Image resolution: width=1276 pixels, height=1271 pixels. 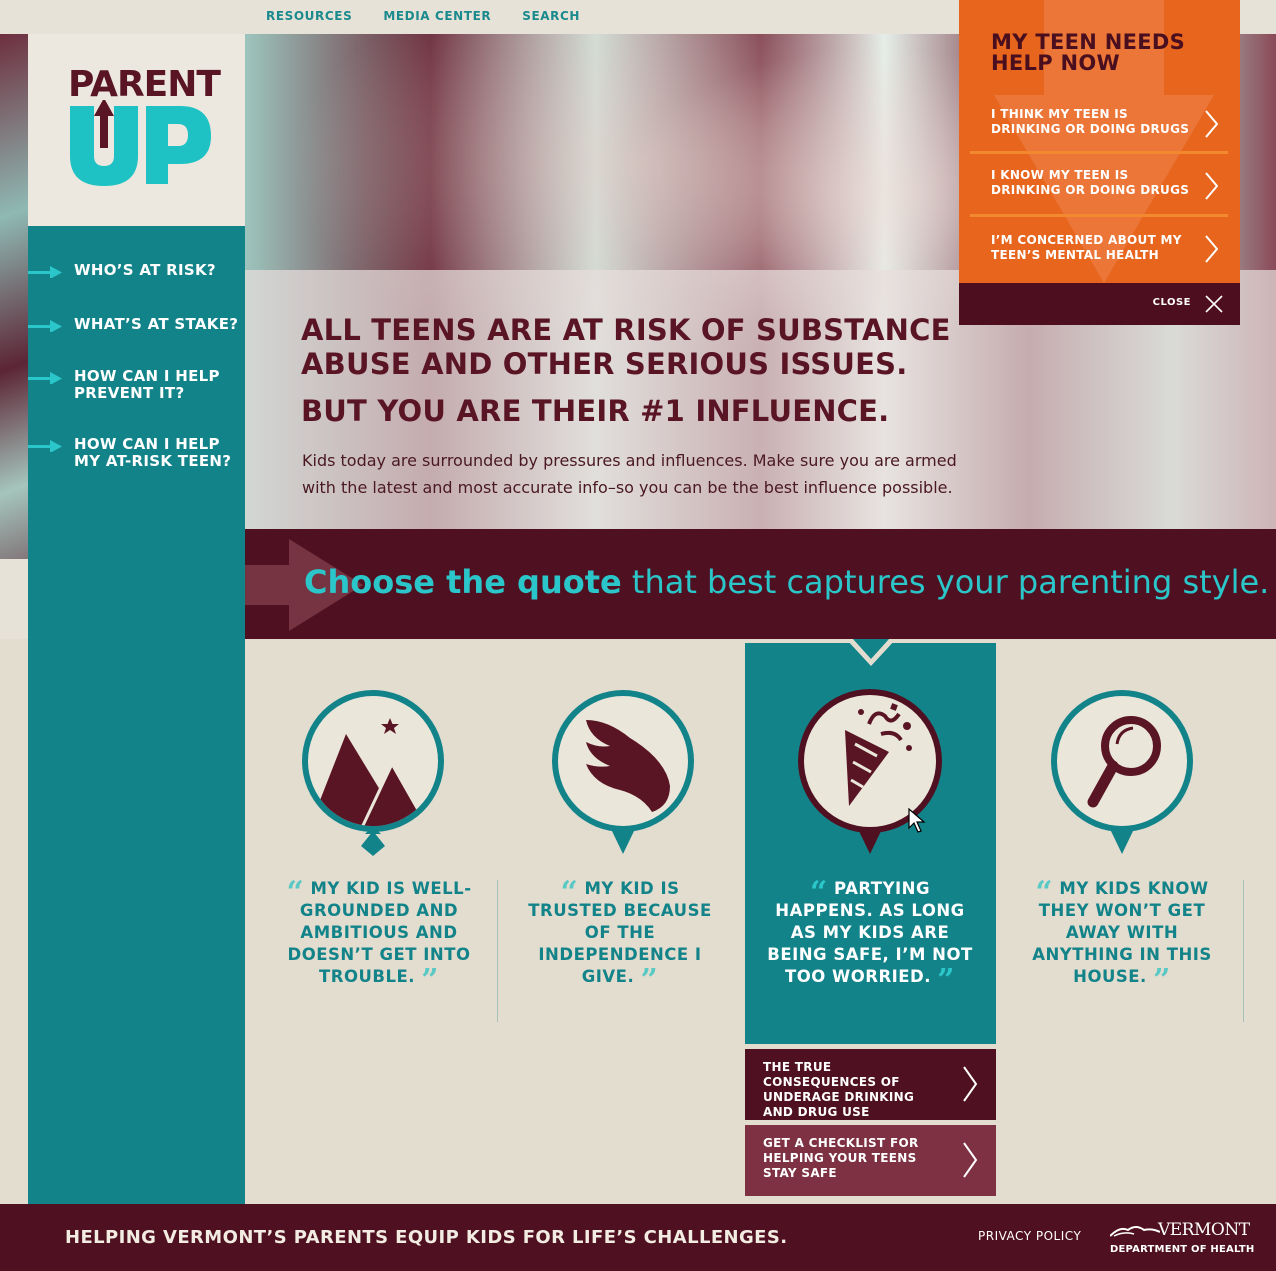 I want to click on sidebar-item-help-at-risk-teen: HOW CAN I HELP MY AT-RISK TEEN?, so click(x=136, y=453).